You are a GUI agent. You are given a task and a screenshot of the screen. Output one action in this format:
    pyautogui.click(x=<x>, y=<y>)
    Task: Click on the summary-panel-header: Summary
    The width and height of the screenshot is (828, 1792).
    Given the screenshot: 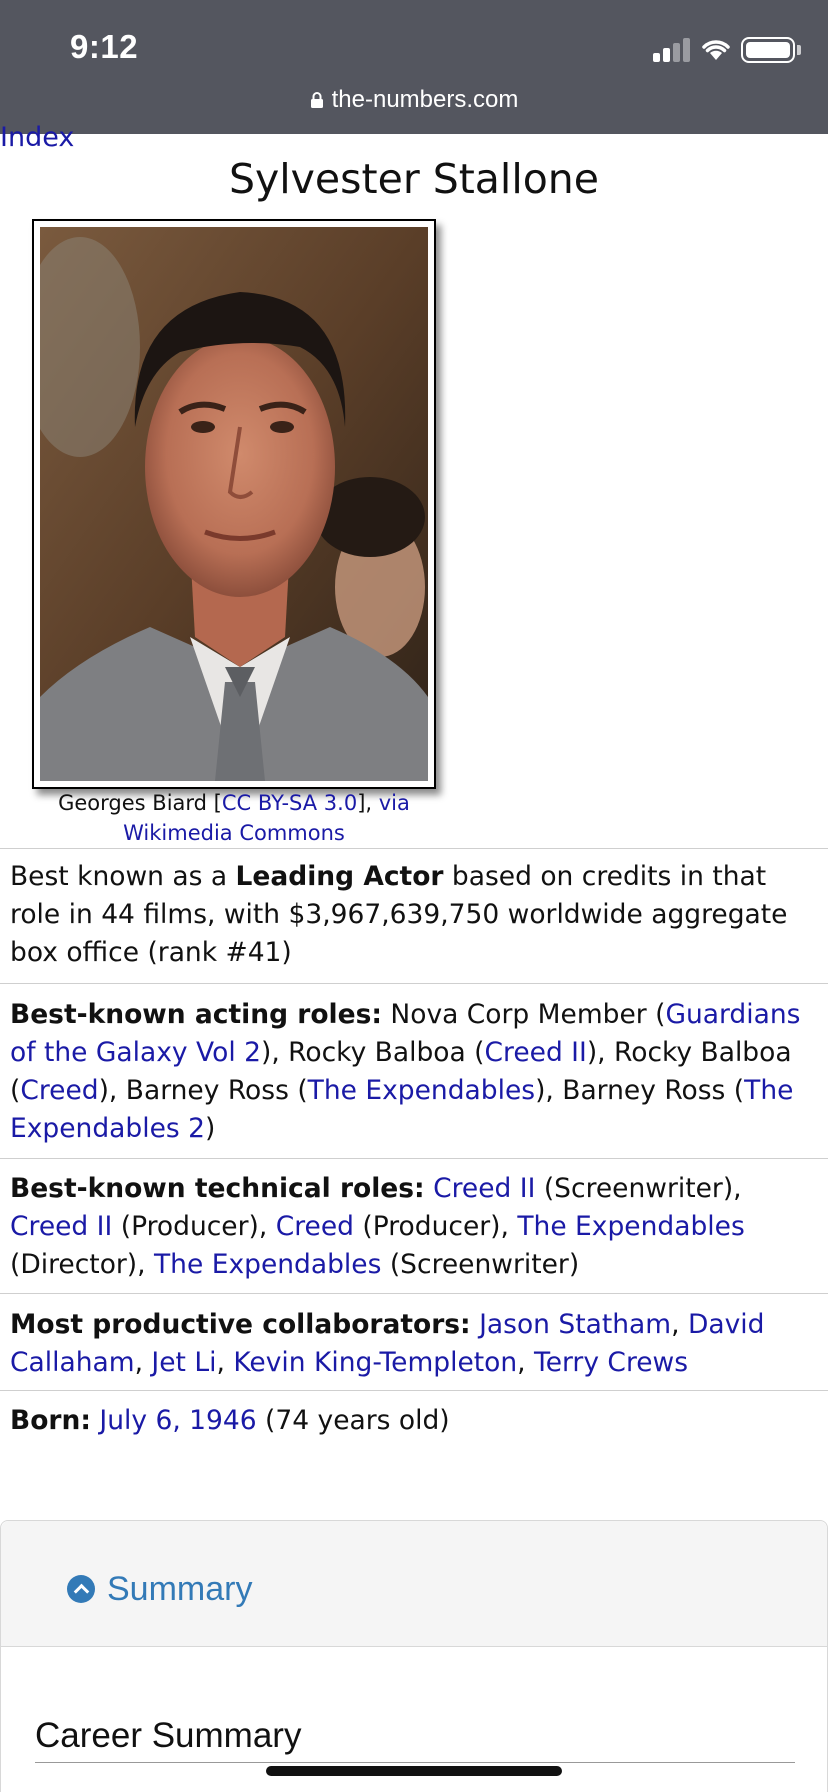 What is the action you would take?
    pyautogui.click(x=414, y=1584)
    